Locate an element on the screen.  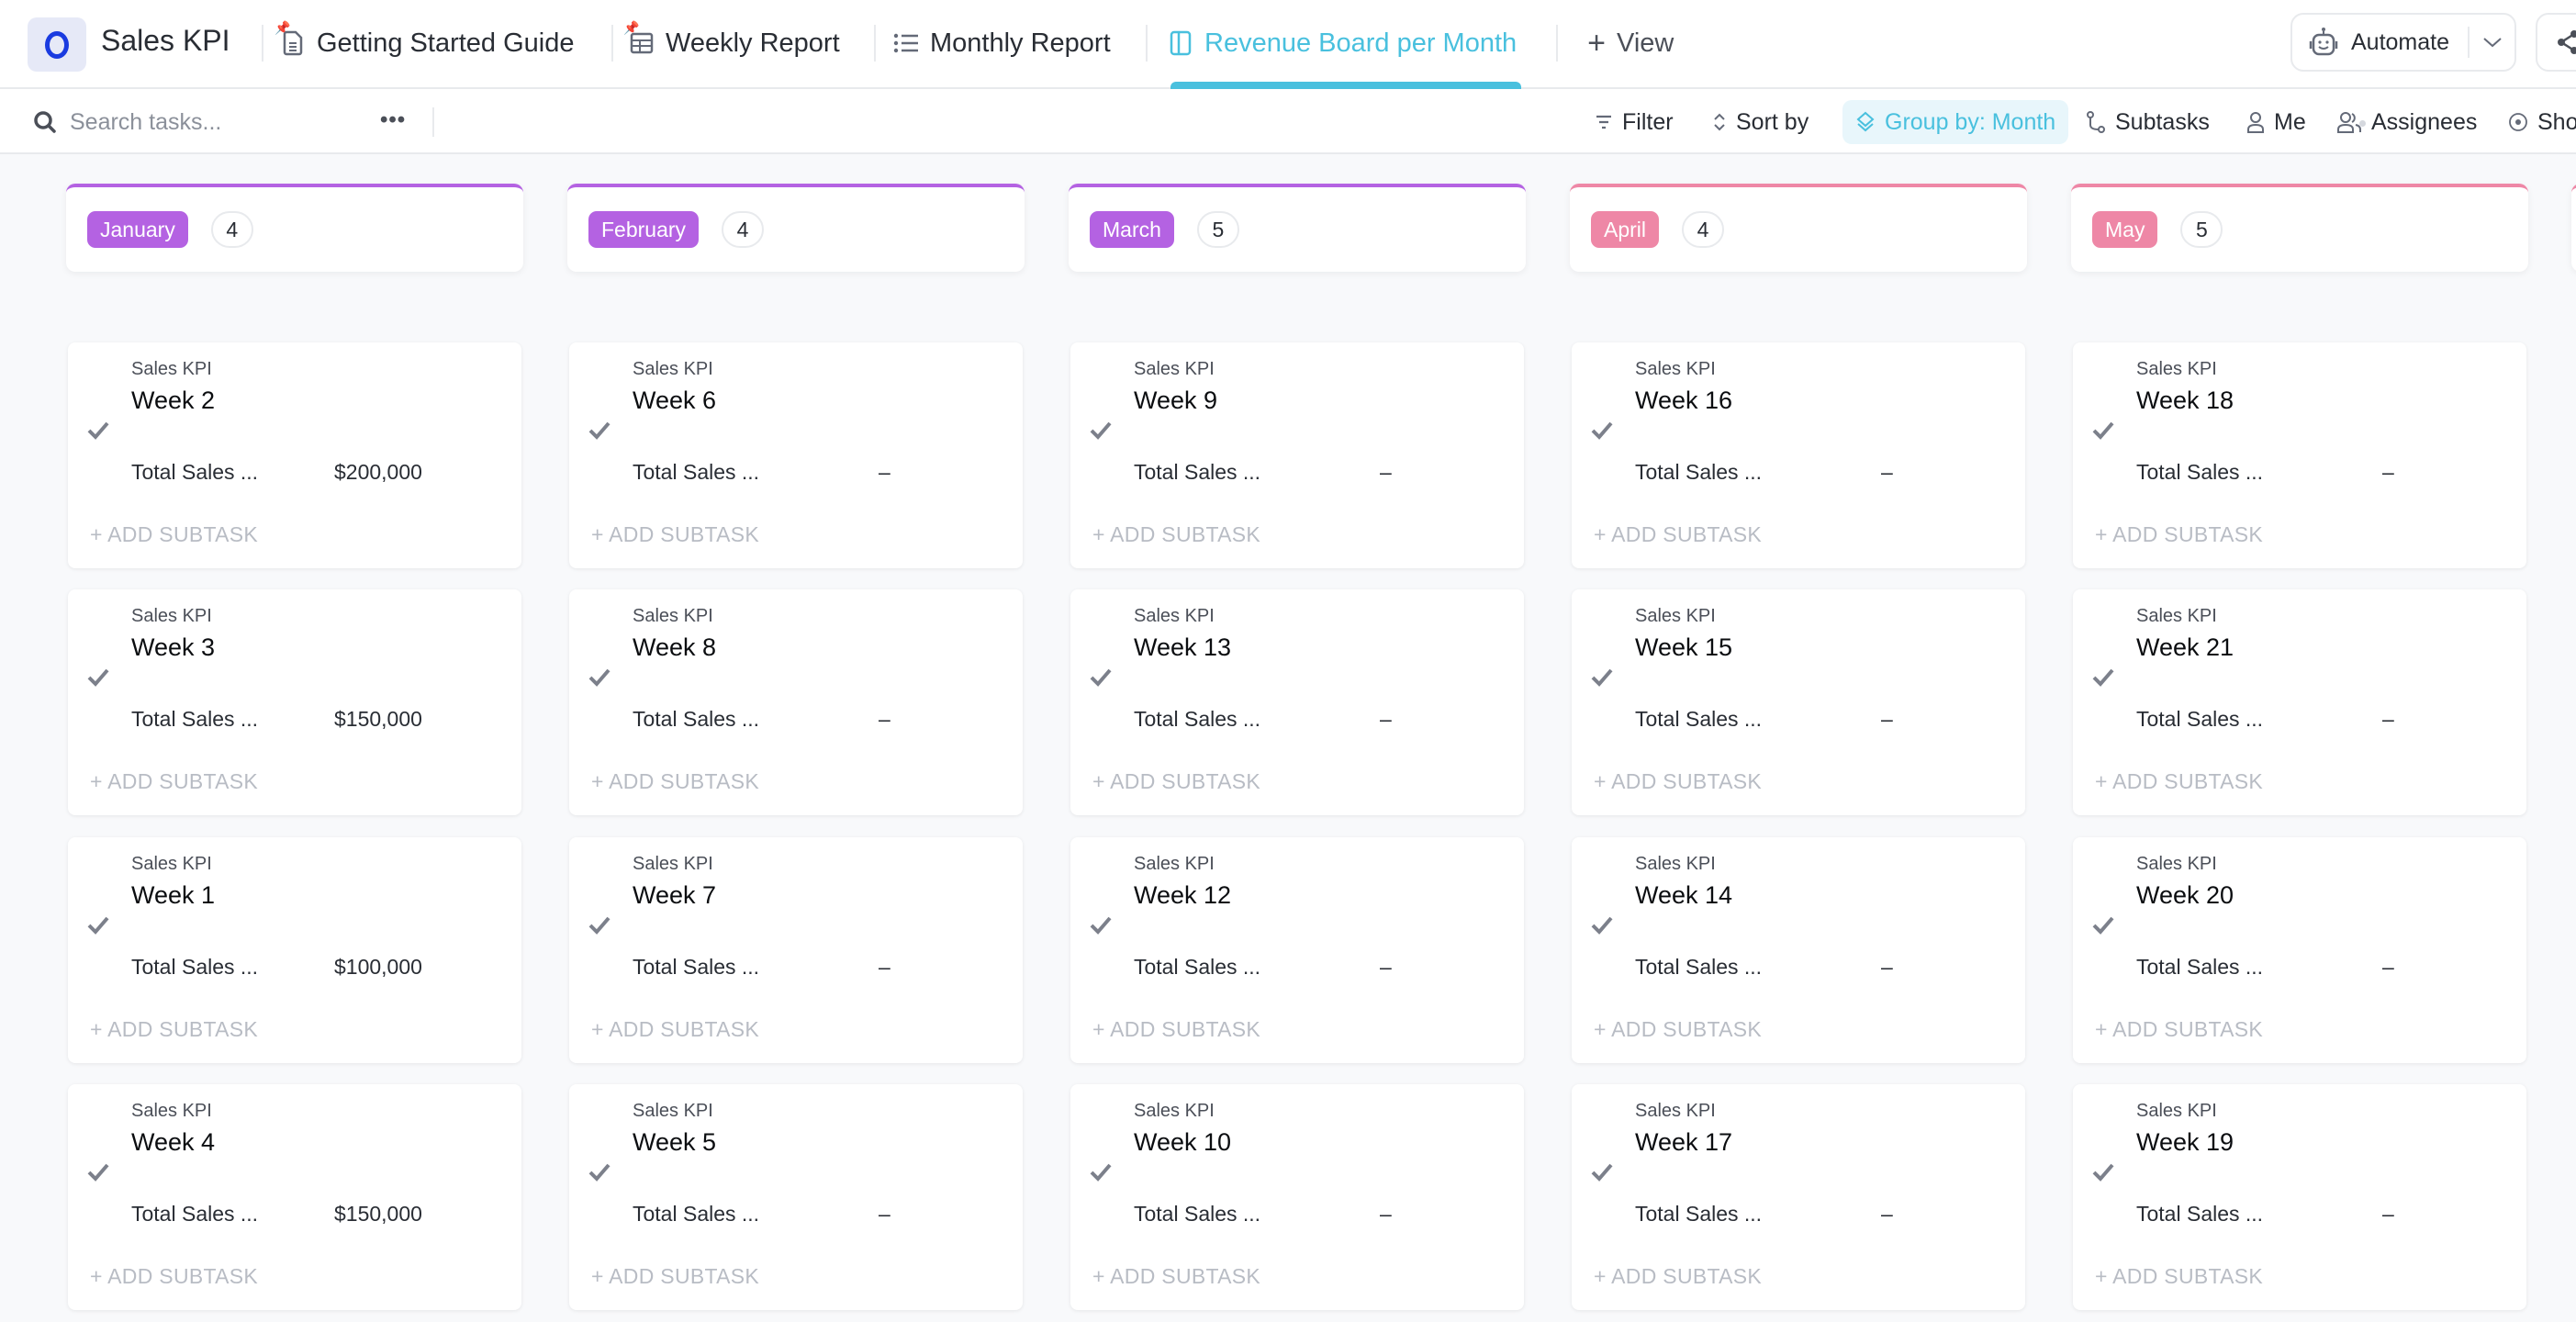
show-button: Sho is located at coordinates (2542, 122).